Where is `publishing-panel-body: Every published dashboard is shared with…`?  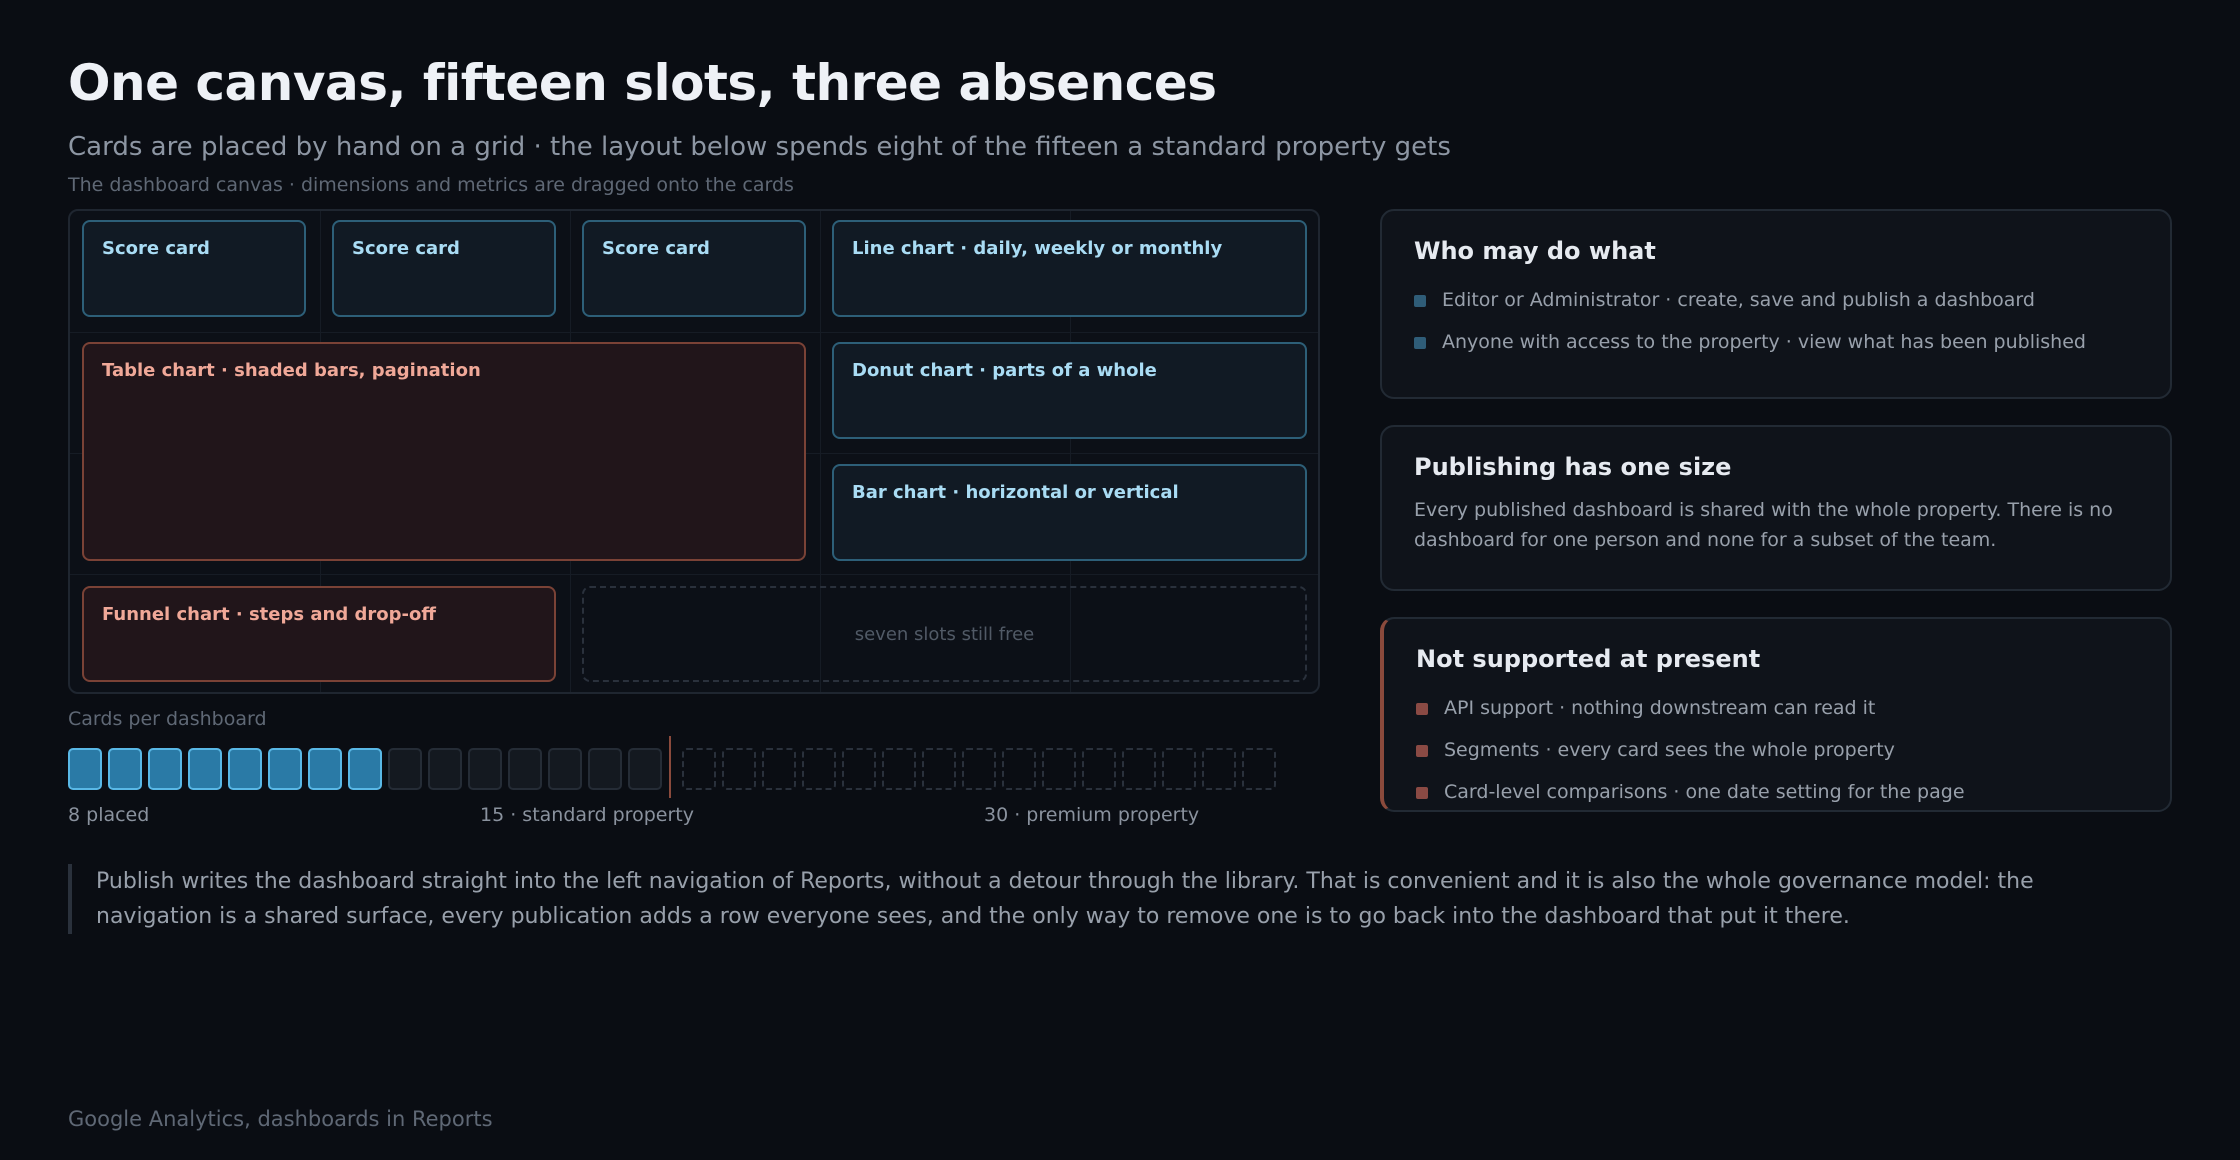 publishing-panel-body: Every published dashboard is shared with… is located at coordinates (1763, 525).